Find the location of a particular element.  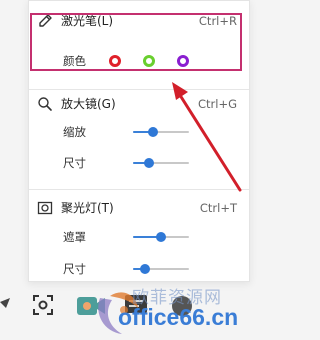

watermark-domain: office66.cn is located at coordinates (178, 317).